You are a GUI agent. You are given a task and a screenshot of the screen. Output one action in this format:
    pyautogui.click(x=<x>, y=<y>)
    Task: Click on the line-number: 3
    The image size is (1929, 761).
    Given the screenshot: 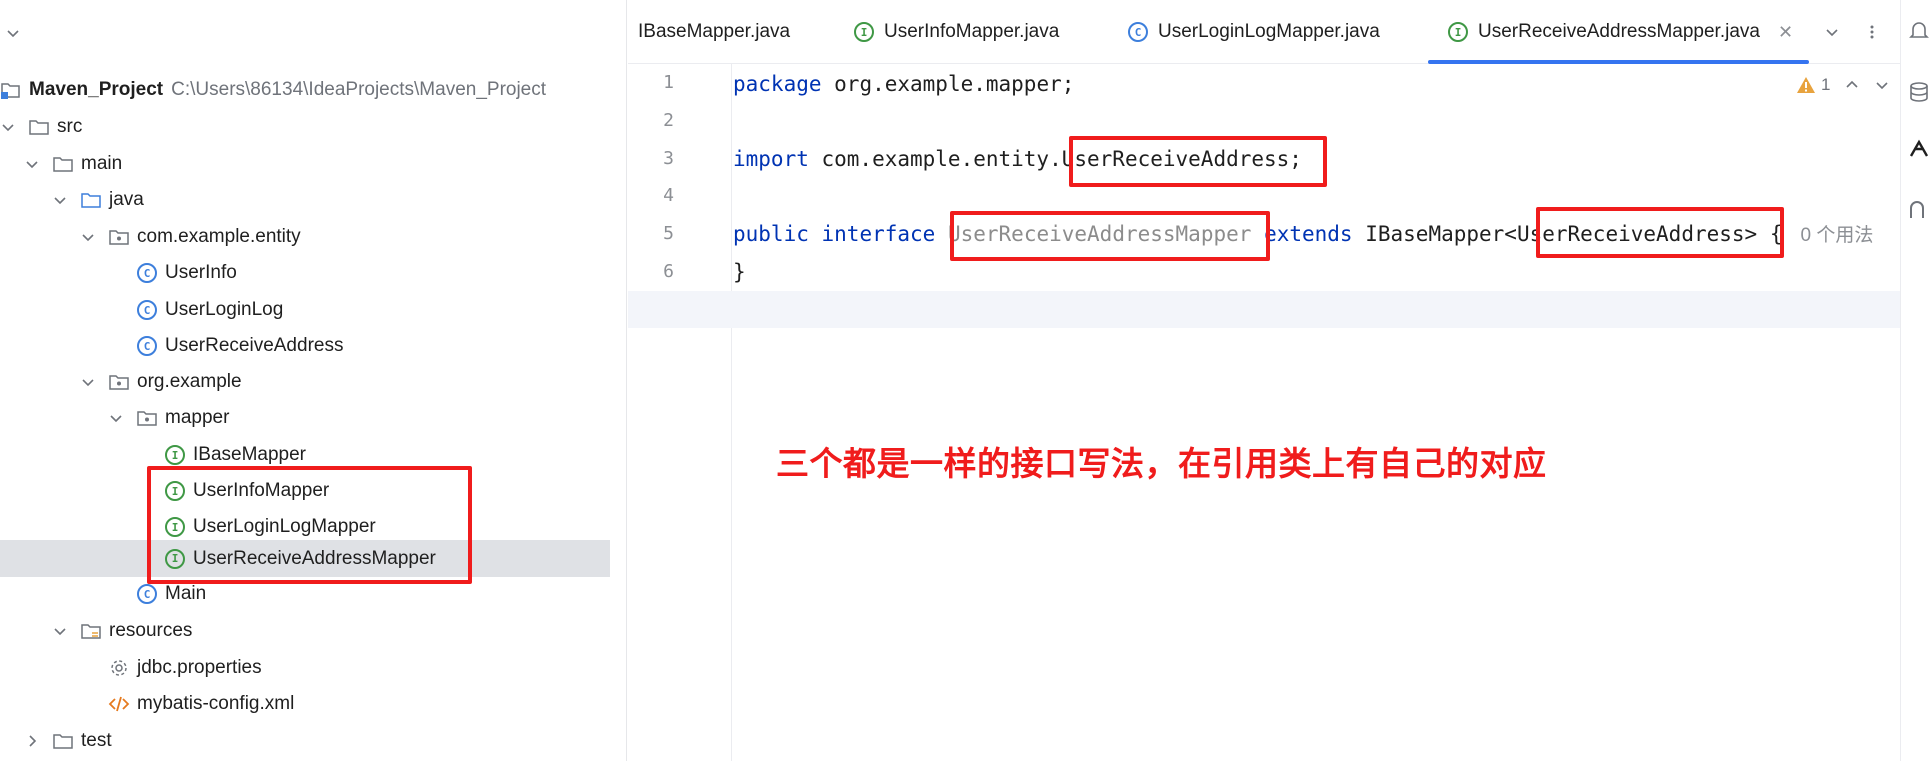 What is the action you would take?
    pyautogui.click(x=668, y=158)
    